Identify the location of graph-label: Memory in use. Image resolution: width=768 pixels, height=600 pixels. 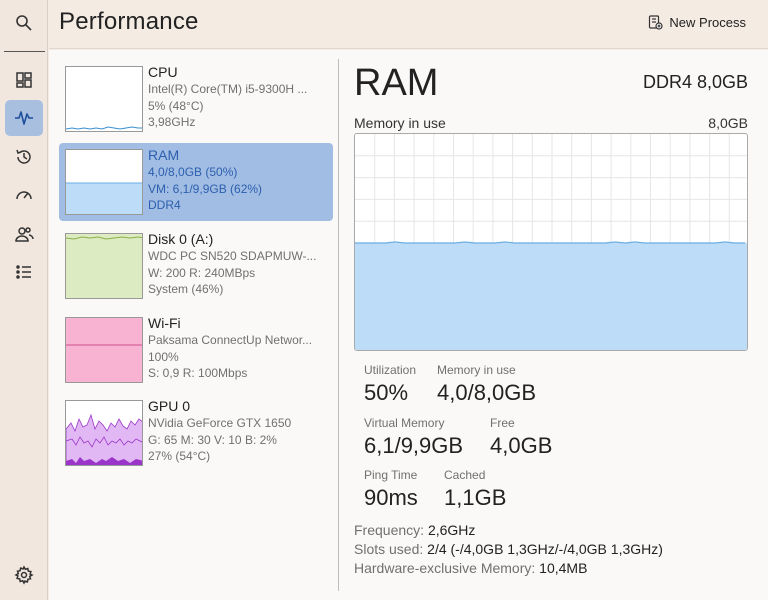
(400, 123).